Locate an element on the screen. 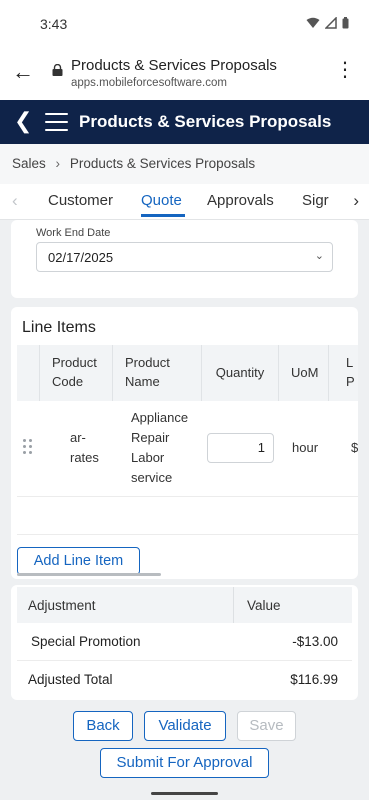  gesture-nav-bar is located at coordinates (184, 793).